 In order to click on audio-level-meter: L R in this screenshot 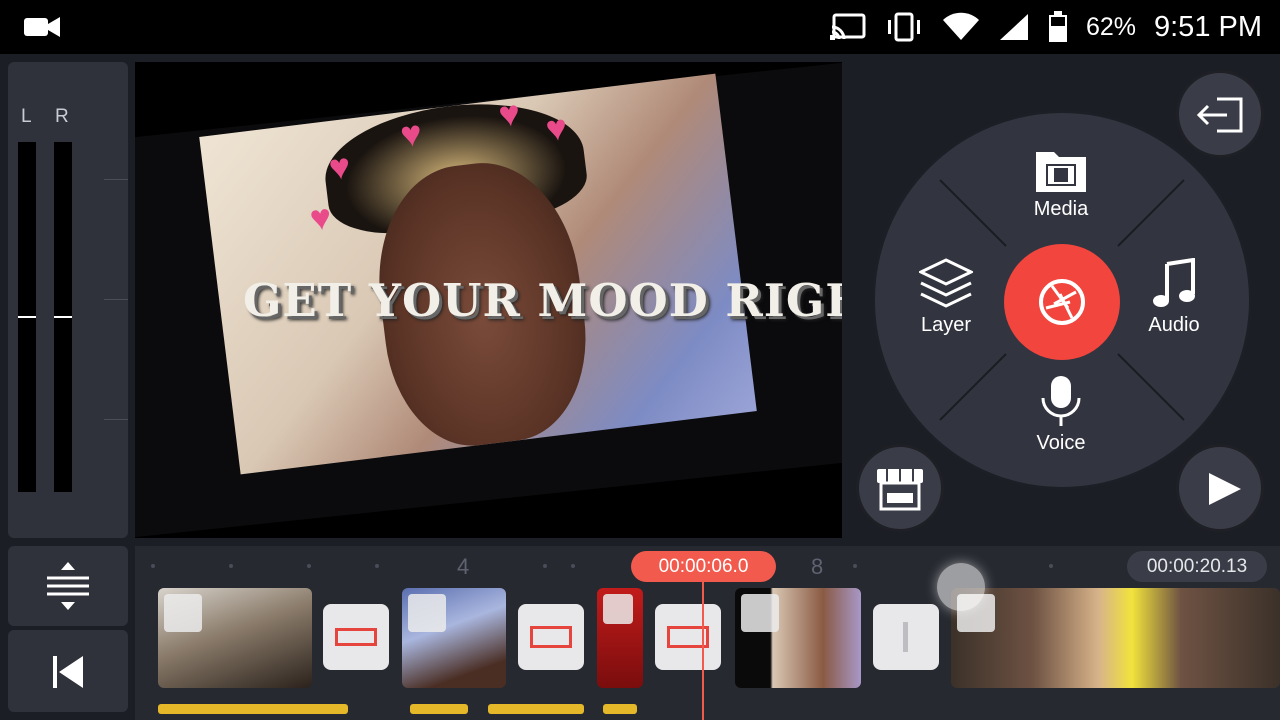, I will do `click(68, 300)`.